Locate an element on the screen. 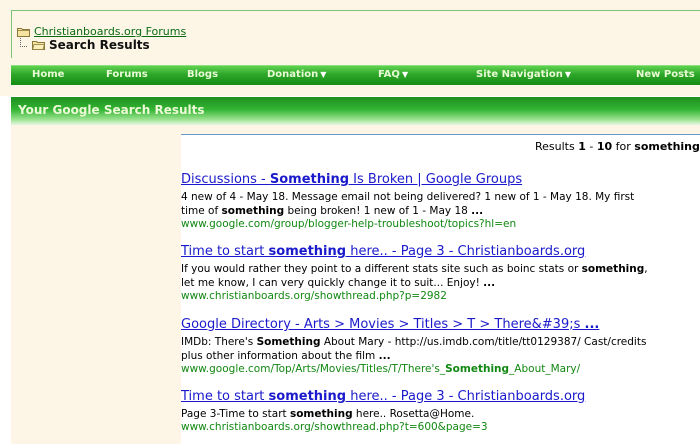 The width and height of the screenshot is (700, 444). nav-site-navigation: Site Navigation ▼ is located at coordinates (523, 74).